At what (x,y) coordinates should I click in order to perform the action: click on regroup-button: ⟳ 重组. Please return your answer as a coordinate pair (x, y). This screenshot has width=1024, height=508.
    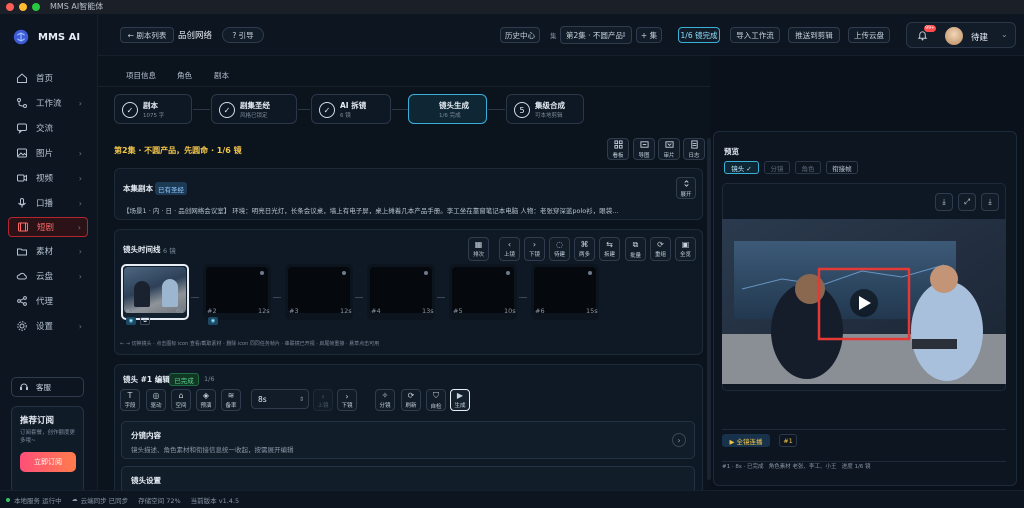
    Looking at the image, I should click on (660, 249).